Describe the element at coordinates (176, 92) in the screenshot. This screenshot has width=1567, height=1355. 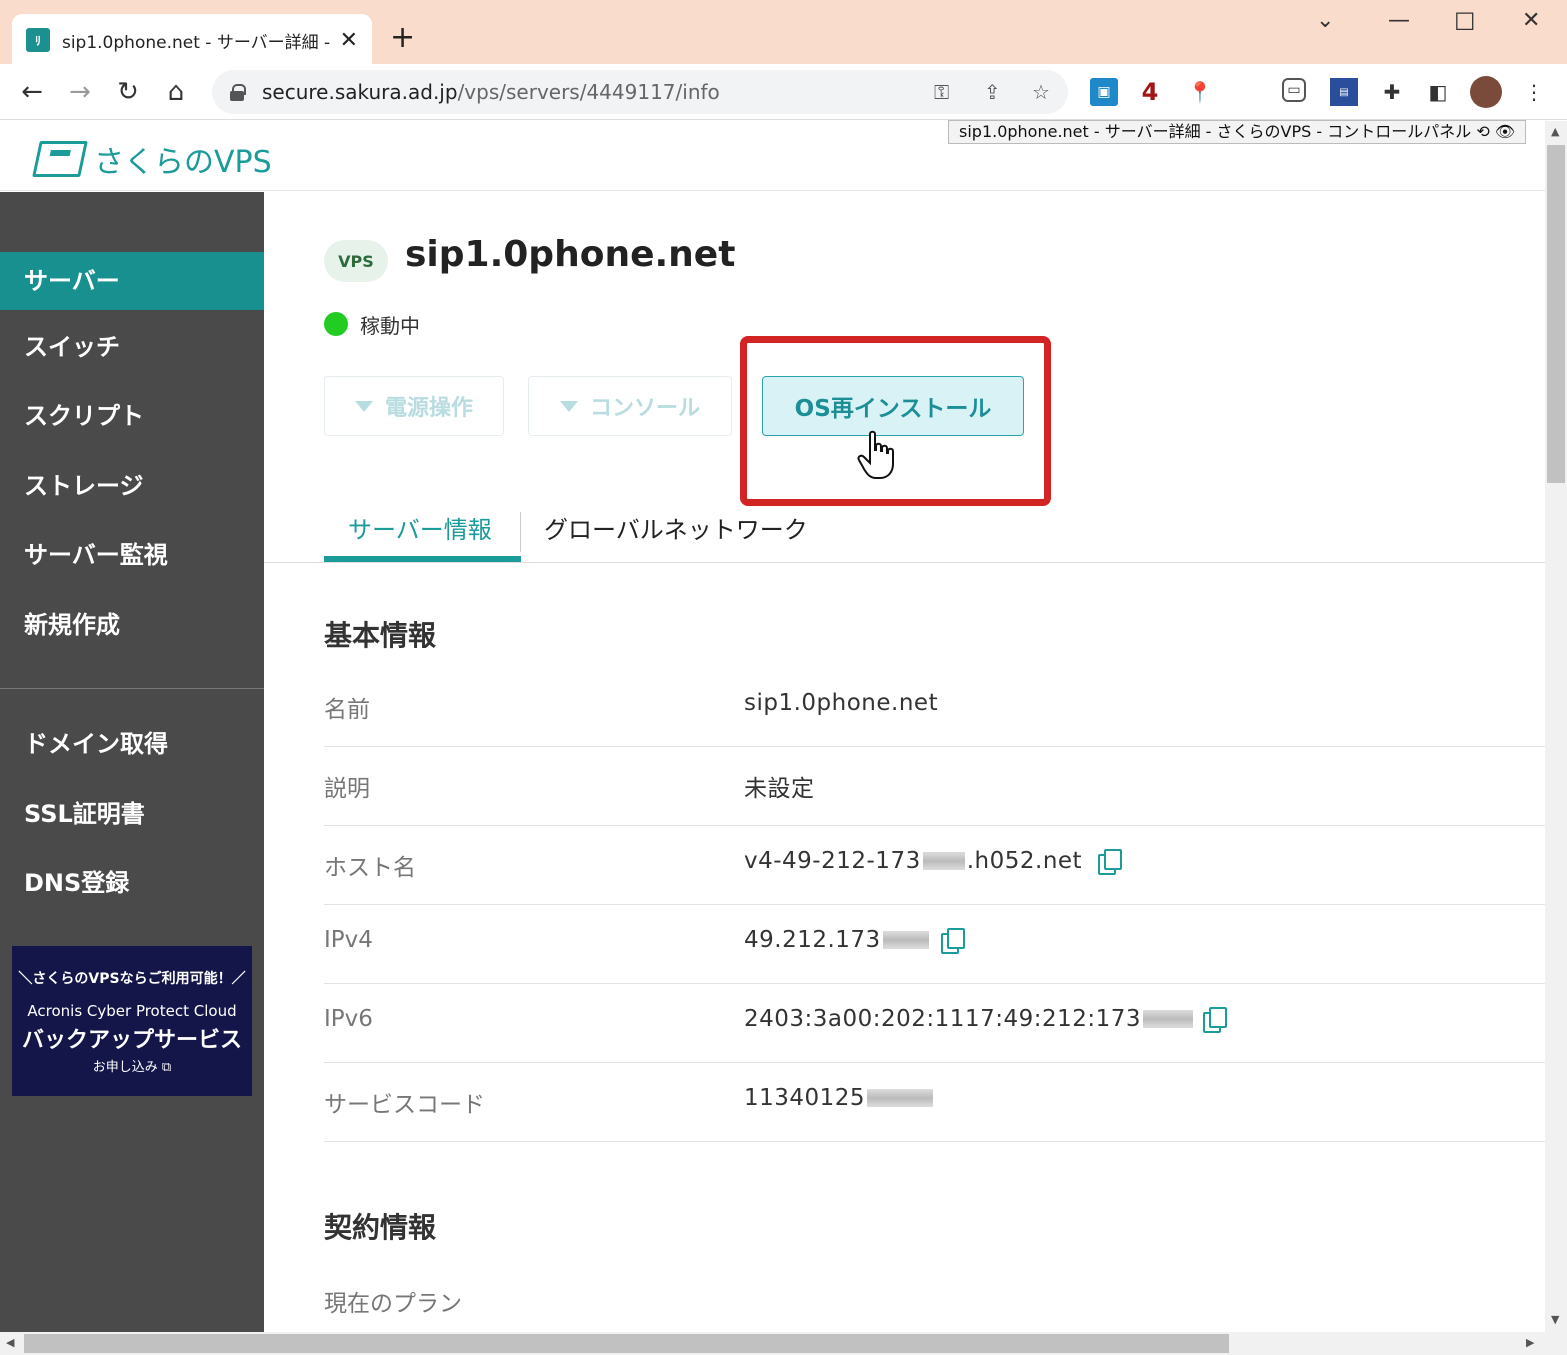
I see `home-button: ⌂` at that location.